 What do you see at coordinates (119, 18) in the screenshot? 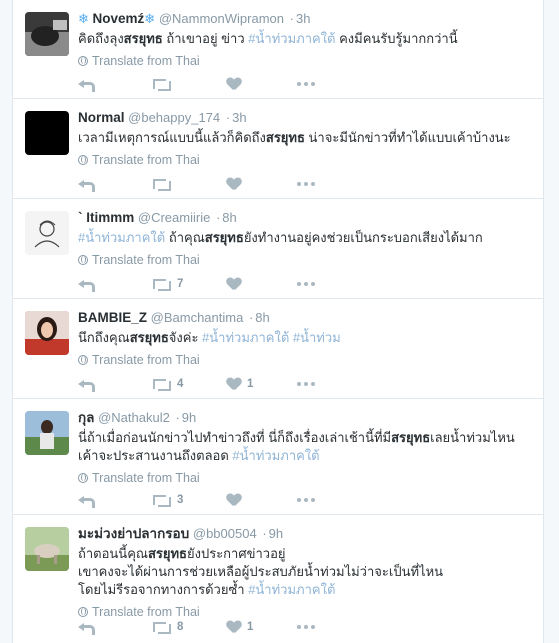
I see `fullname: Novemź` at bounding box center [119, 18].